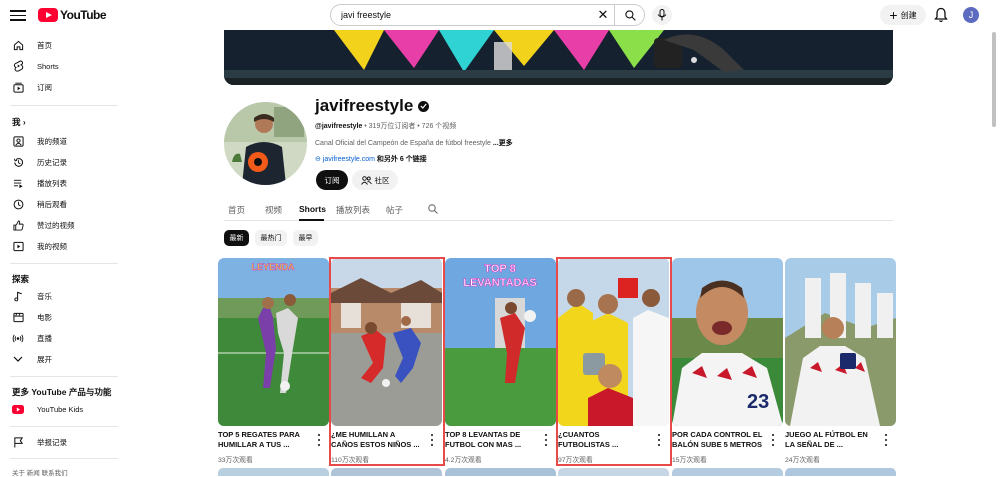  What do you see at coordinates (893, 15) in the screenshot?
I see `plus-icon: +` at bounding box center [893, 15].